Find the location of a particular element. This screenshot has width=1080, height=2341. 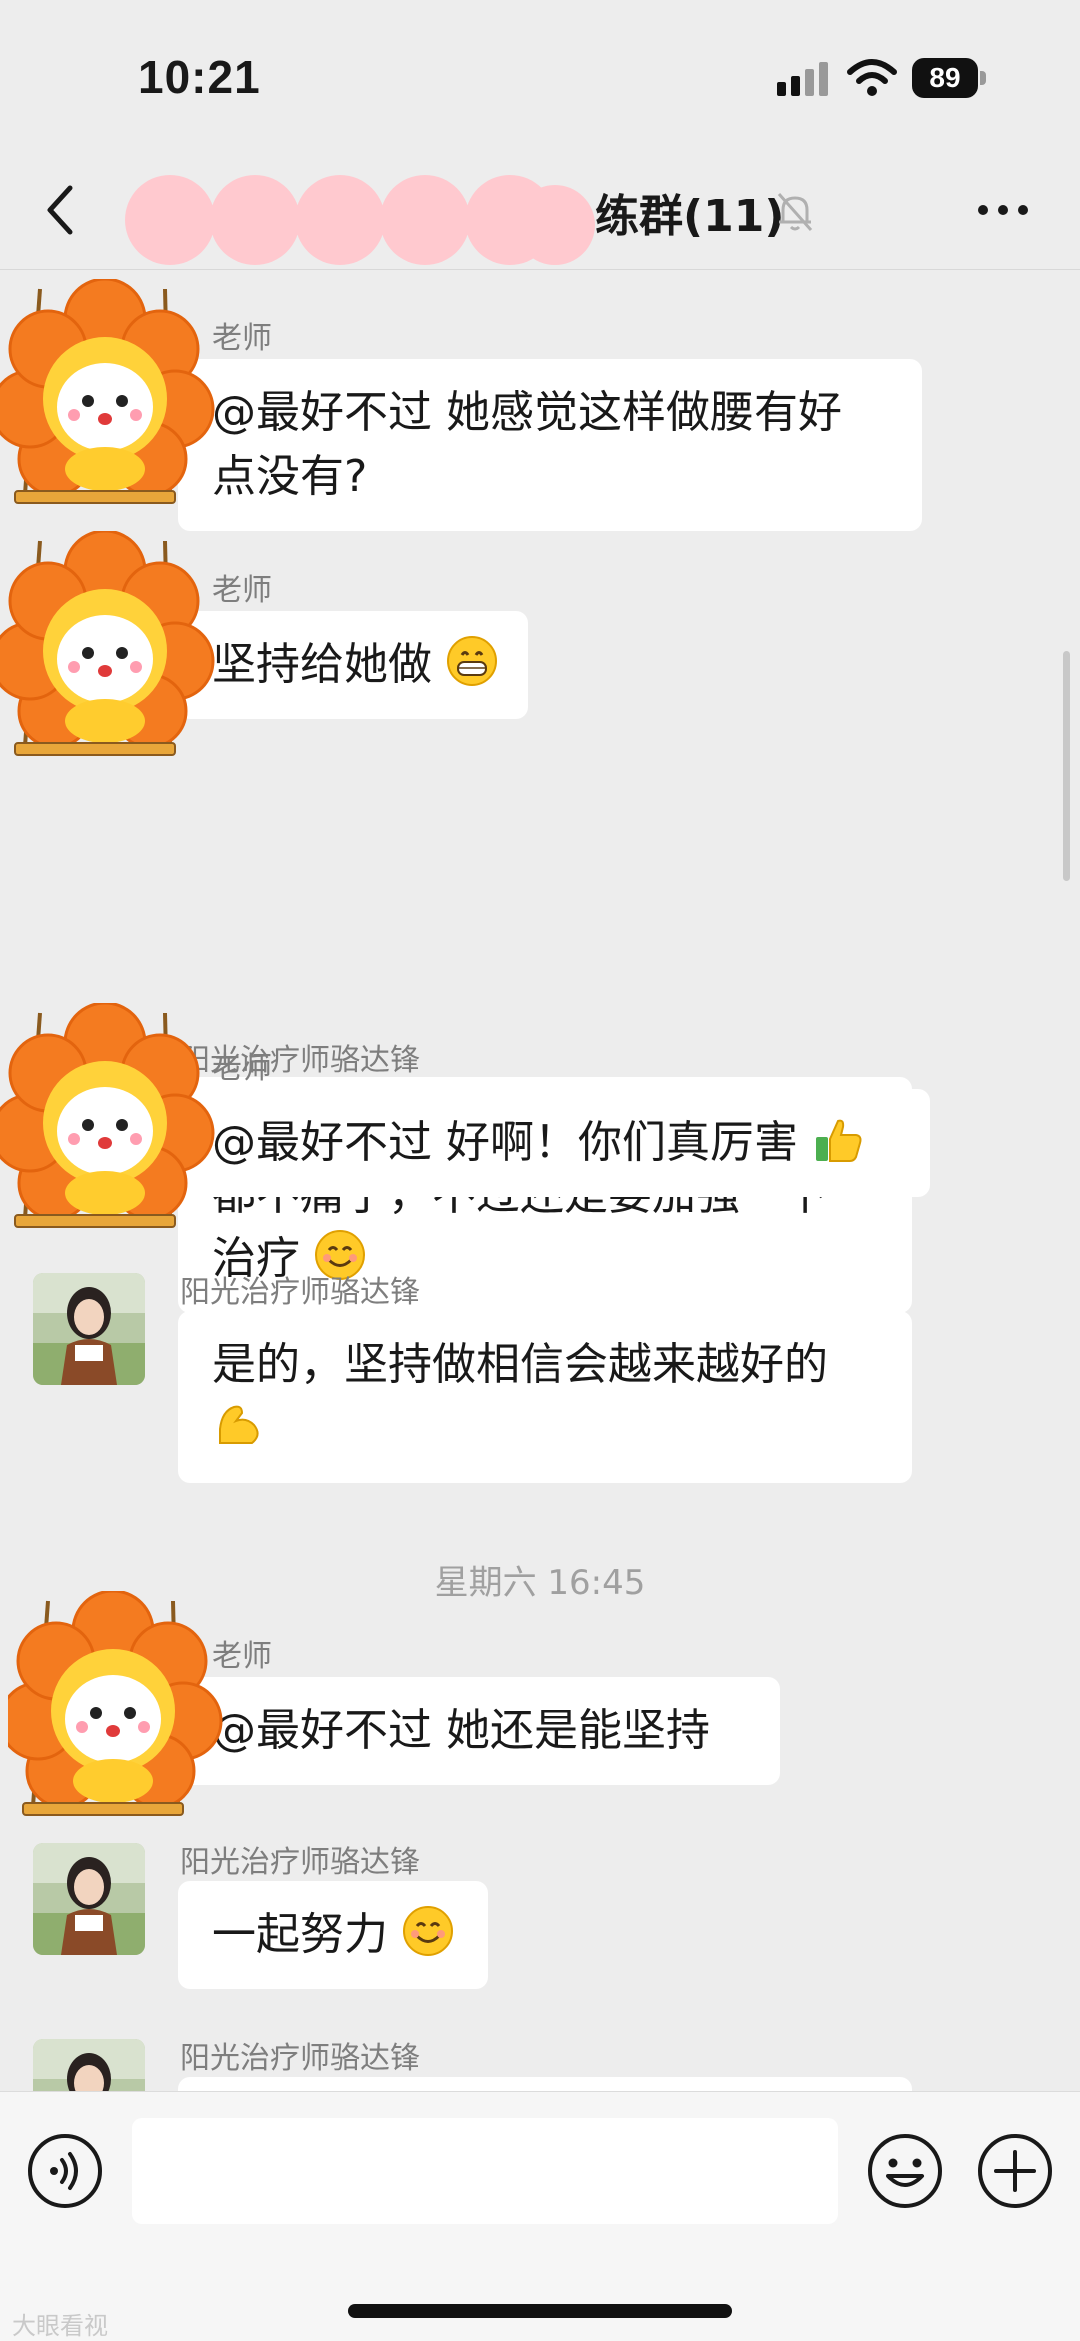

chat-title: 练群(11) is located at coordinates (690, 216).